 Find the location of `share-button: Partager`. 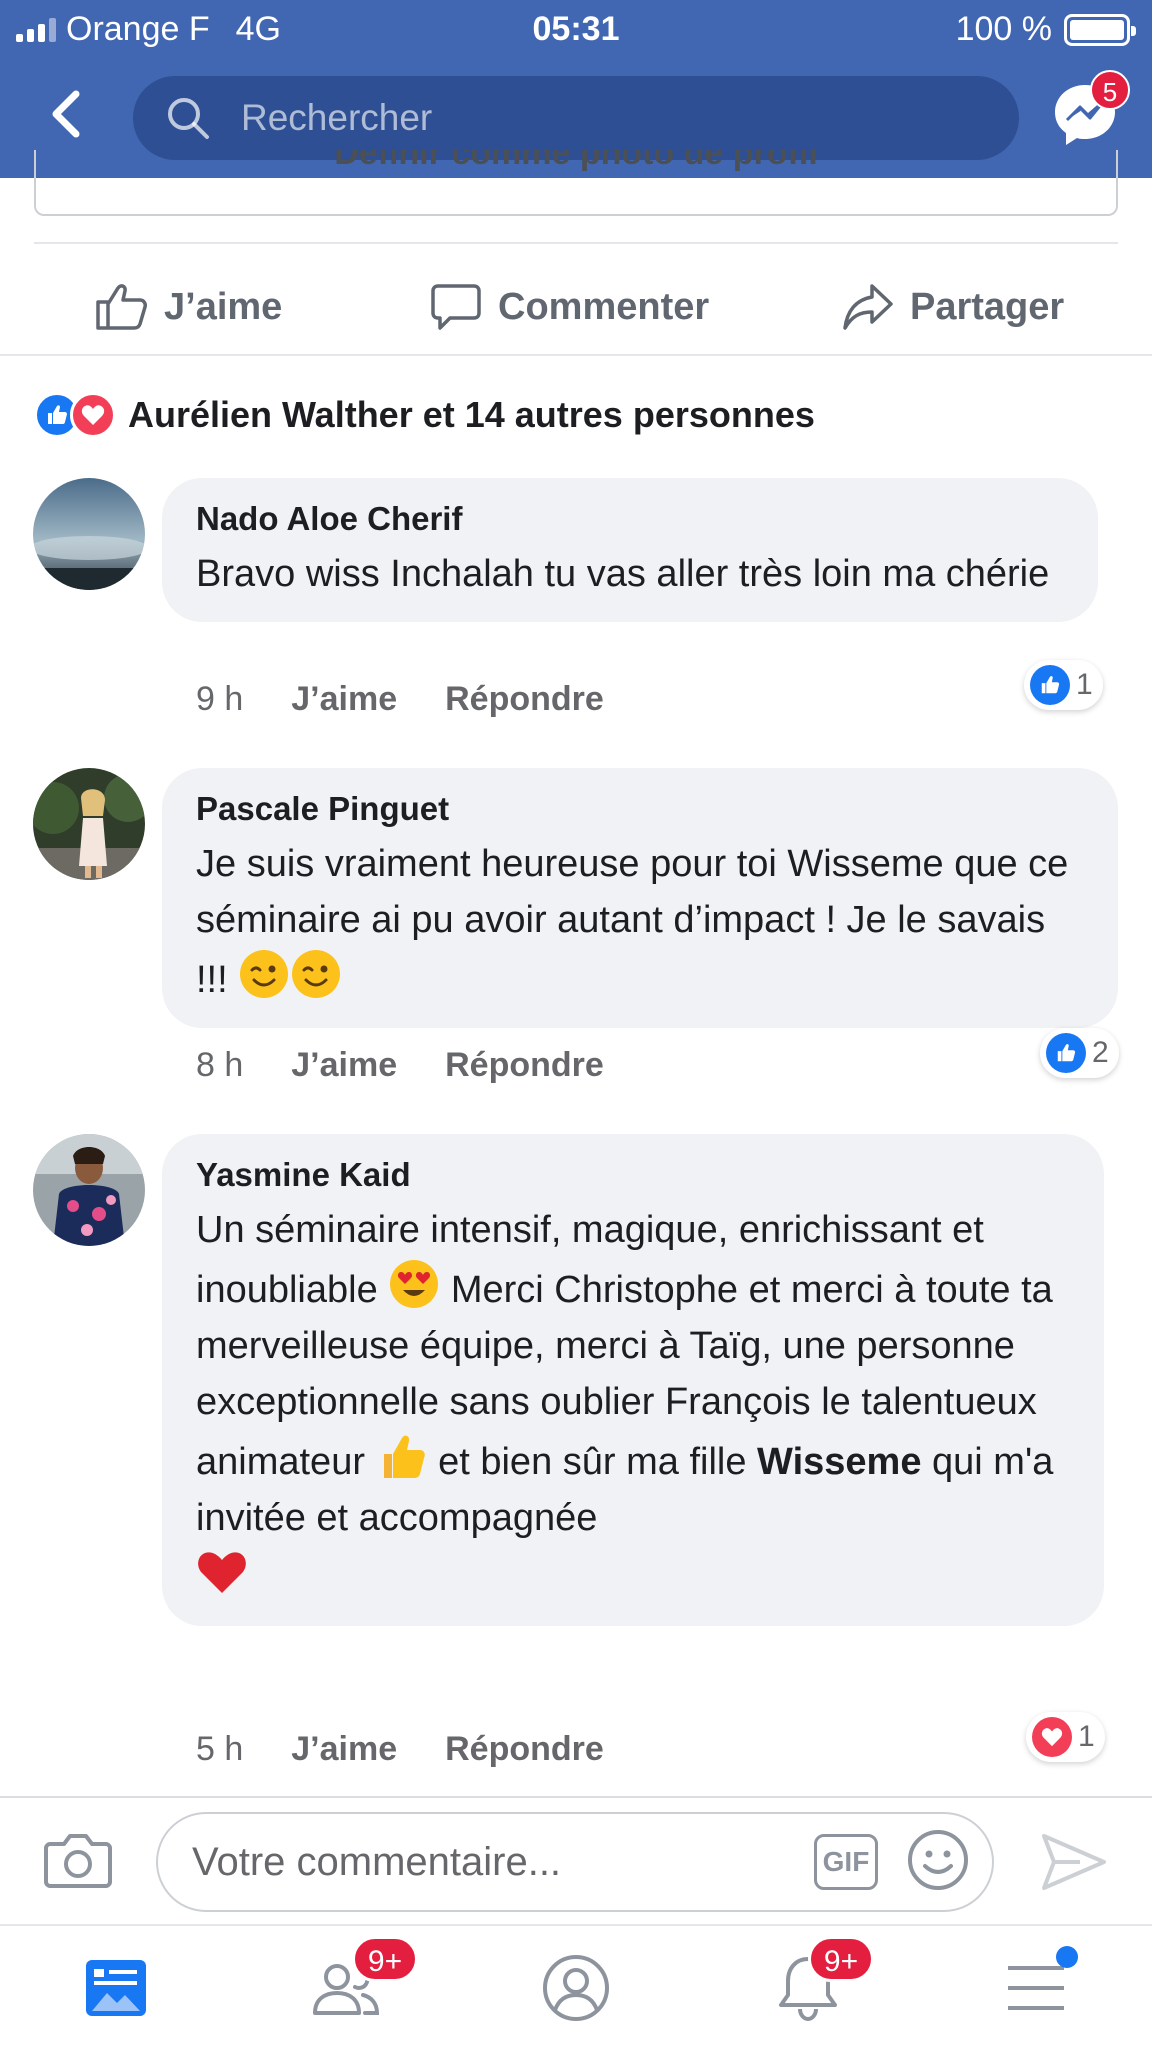

share-button: Partager is located at coordinates (953, 307).